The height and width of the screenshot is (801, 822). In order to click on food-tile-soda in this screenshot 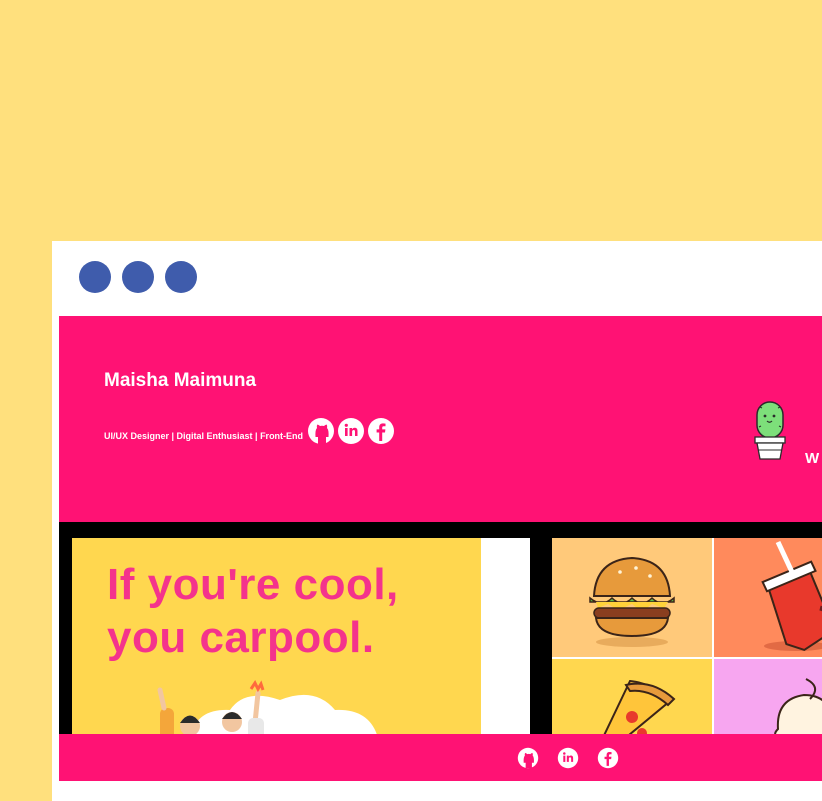, I will do `click(768, 597)`.